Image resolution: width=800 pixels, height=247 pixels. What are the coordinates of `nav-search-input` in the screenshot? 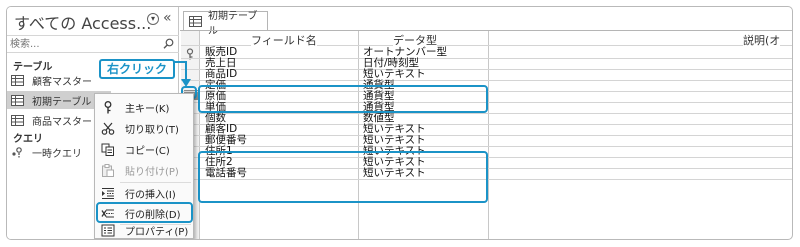 It's located at (85, 44).